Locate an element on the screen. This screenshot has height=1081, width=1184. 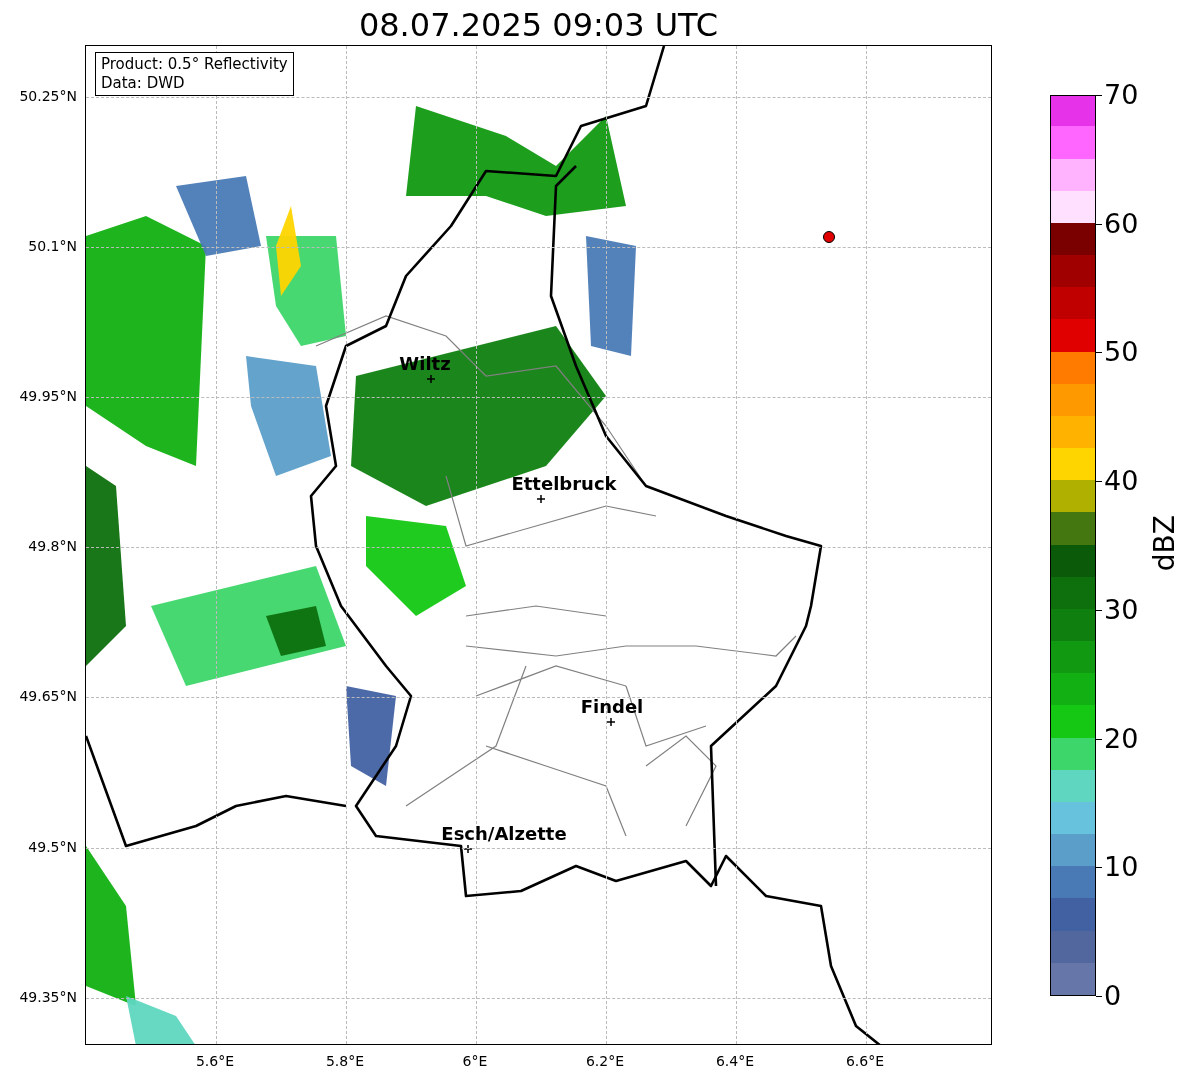
latitude-label: 50.25°N is located at coordinates (48, 96).